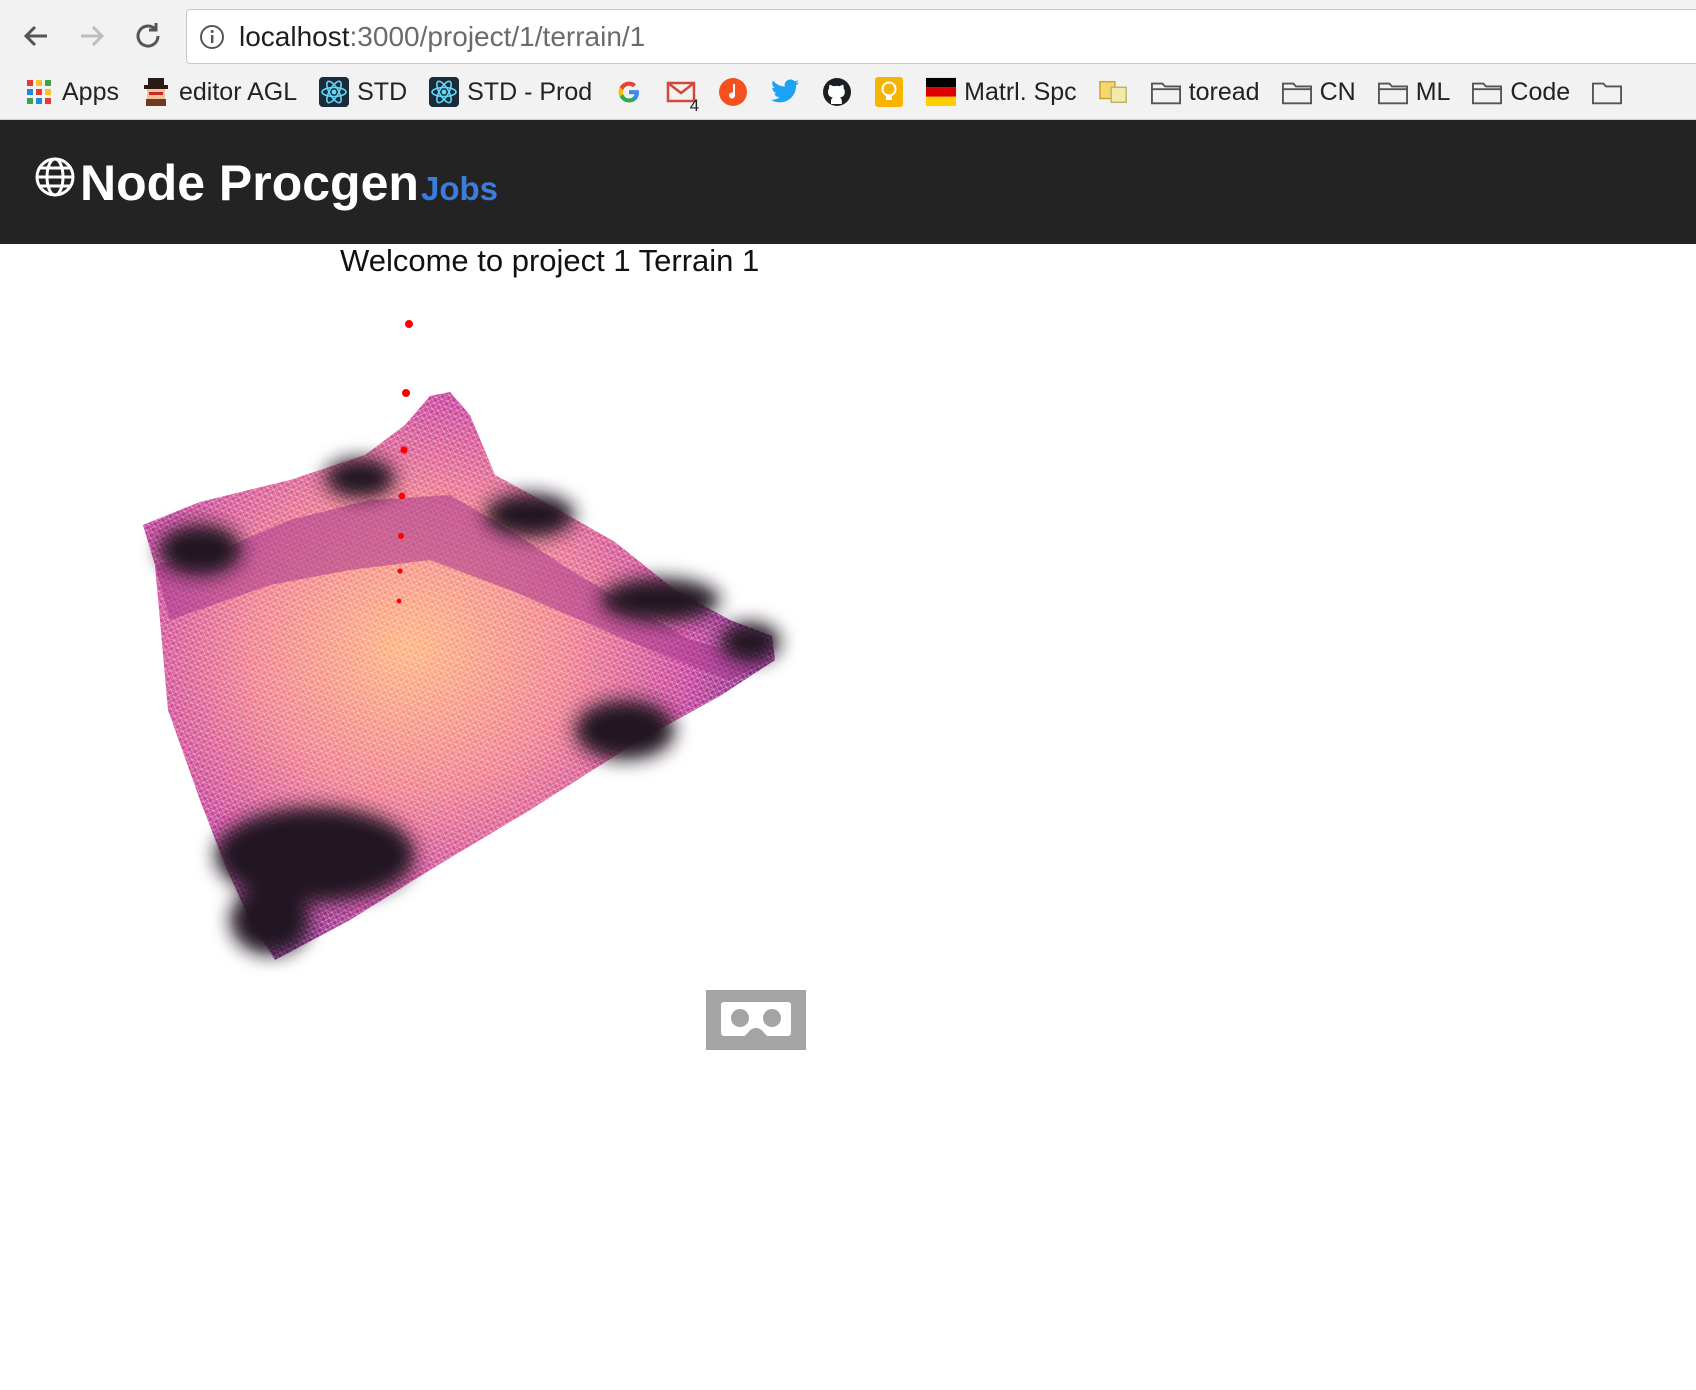  Describe the element at coordinates (1414, 92) in the screenshot. I see `bookmark-folder-ml: ML` at that location.